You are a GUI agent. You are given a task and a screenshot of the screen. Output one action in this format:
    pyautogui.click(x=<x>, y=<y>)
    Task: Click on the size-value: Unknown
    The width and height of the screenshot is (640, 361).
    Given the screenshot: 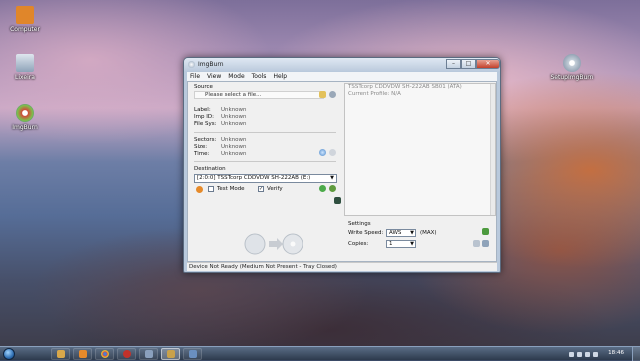 What is the action you would take?
    pyautogui.click(x=234, y=147)
    